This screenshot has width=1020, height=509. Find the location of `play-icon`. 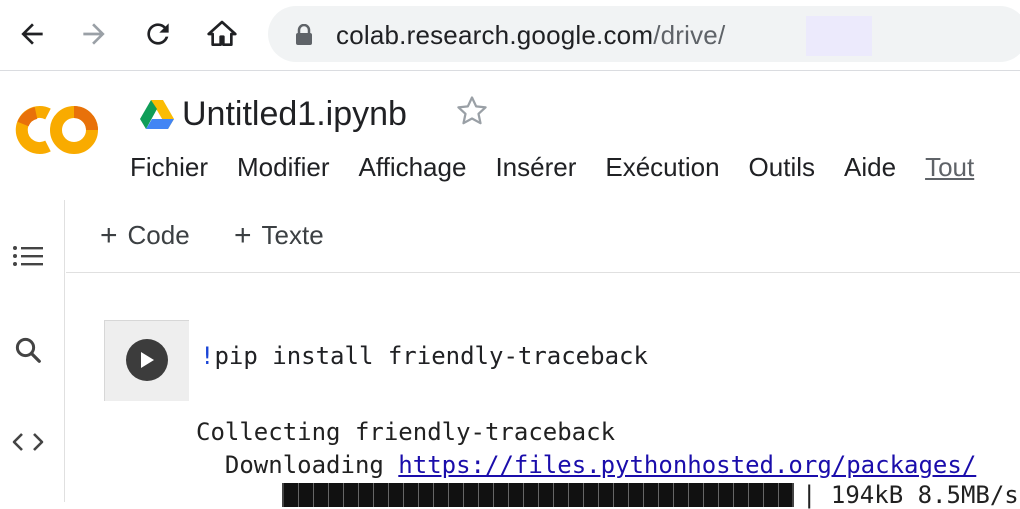

play-icon is located at coordinates (147, 360).